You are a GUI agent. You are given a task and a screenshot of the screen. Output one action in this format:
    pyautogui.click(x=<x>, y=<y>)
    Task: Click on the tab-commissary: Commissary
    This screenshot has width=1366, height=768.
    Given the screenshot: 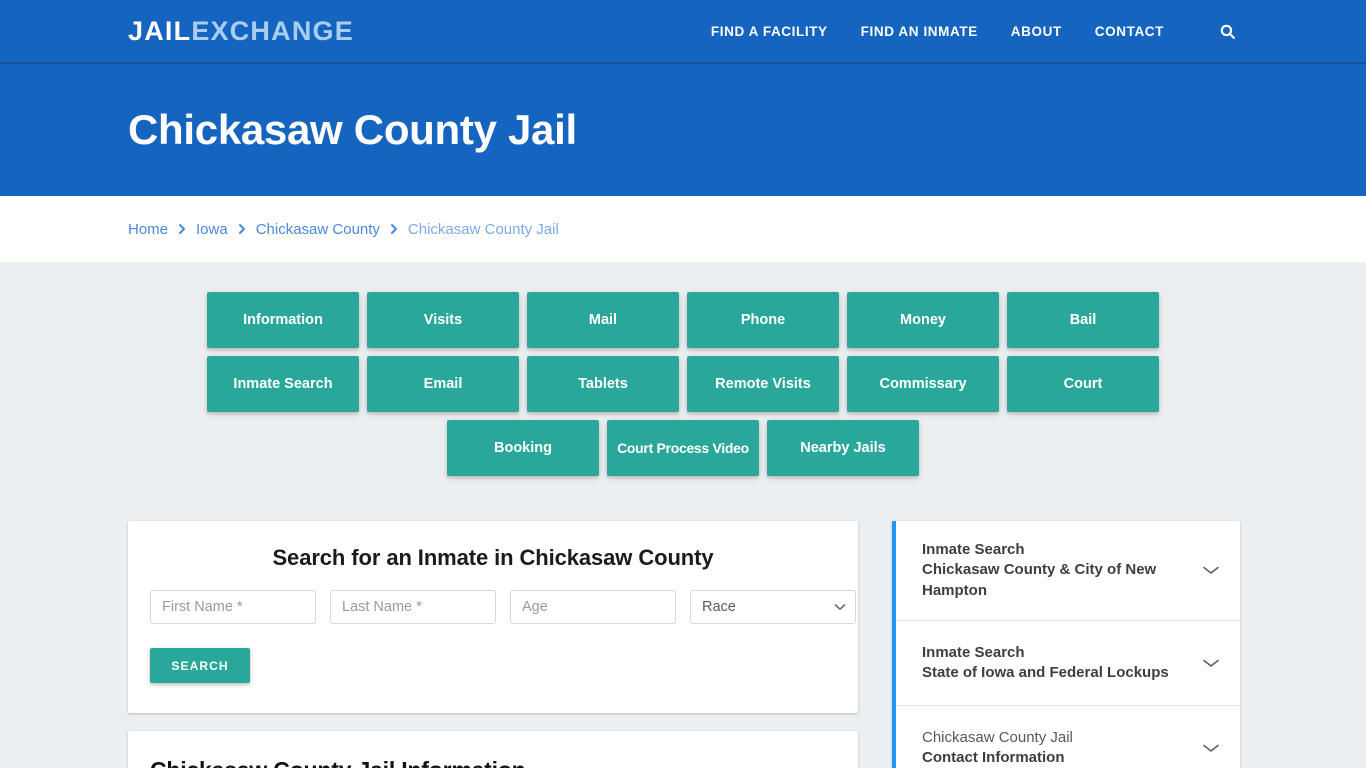 What is the action you would take?
    pyautogui.click(x=923, y=384)
    